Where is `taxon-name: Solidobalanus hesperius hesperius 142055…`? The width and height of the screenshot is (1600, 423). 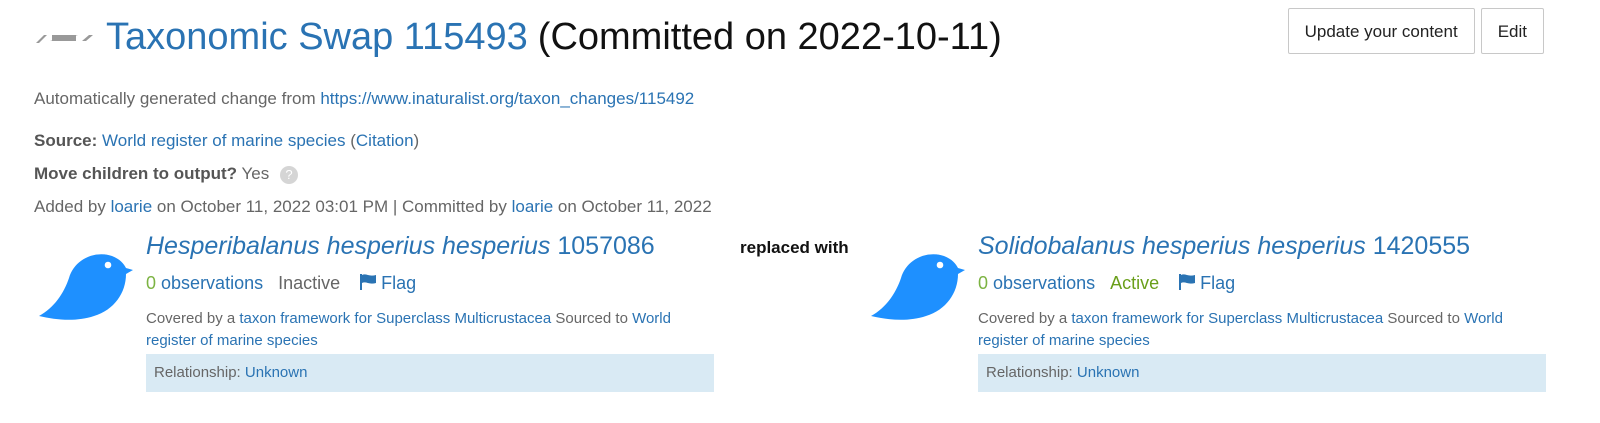 taxon-name: Solidobalanus hesperius hesperius 142055… is located at coordinates (1262, 246).